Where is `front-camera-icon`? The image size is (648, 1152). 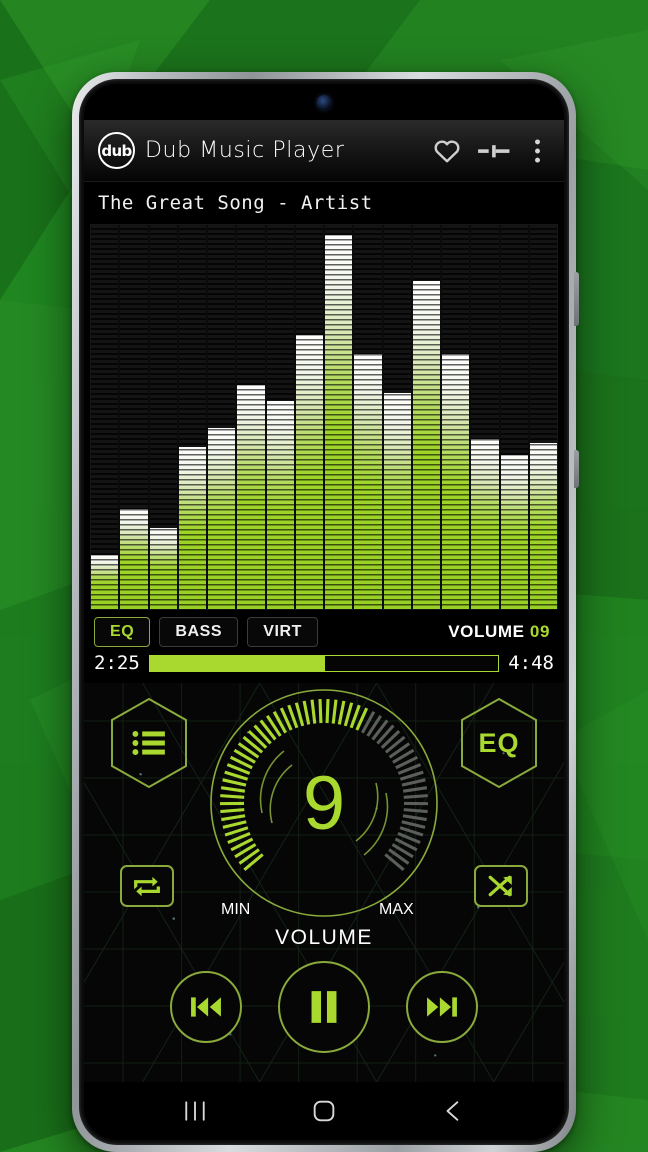
front-camera-icon is located at coordinates (324, 102).